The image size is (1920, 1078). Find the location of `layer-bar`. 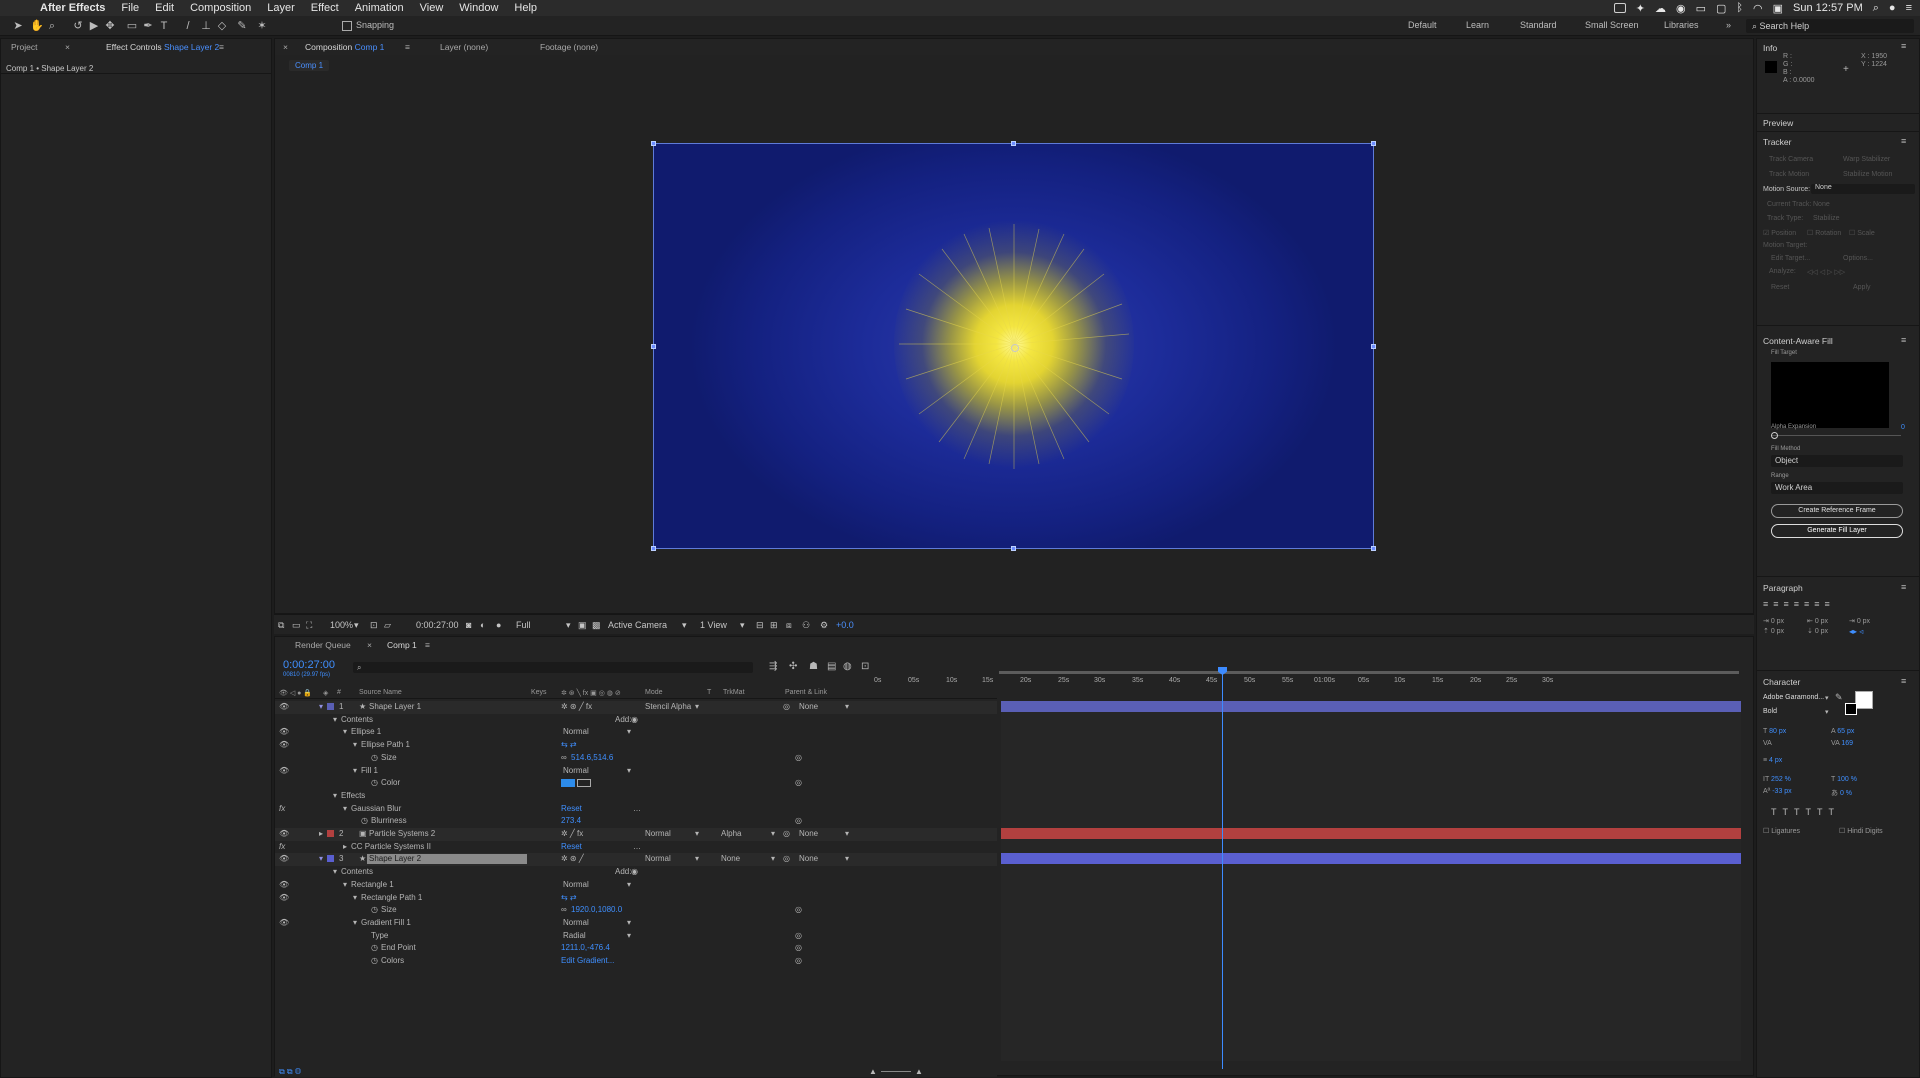

layer-bar is located at coordinates (1371, 833).